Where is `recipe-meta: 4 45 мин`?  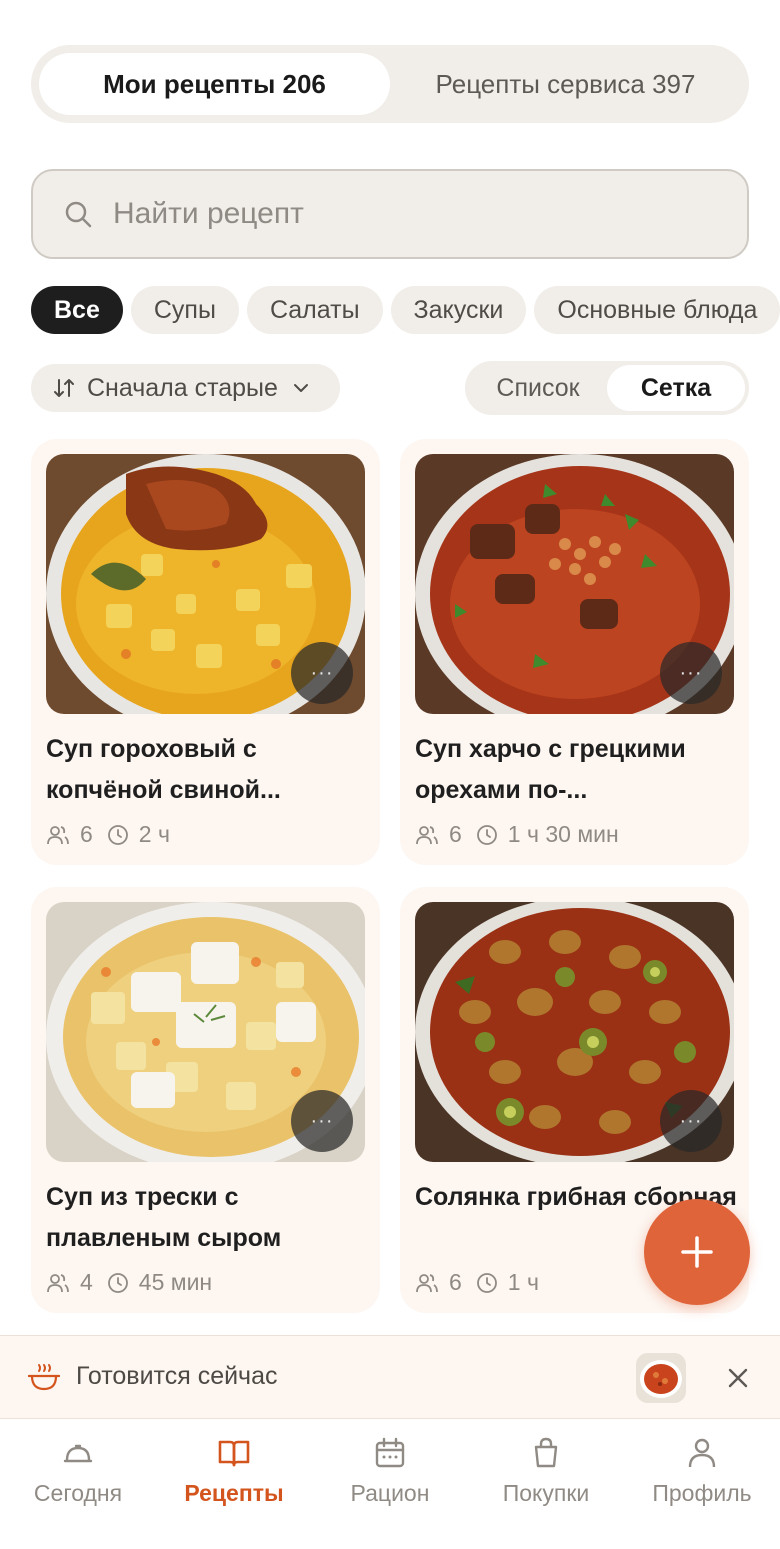
recipe-meta: 4 45 мин is located at coordinates (129, 1282).